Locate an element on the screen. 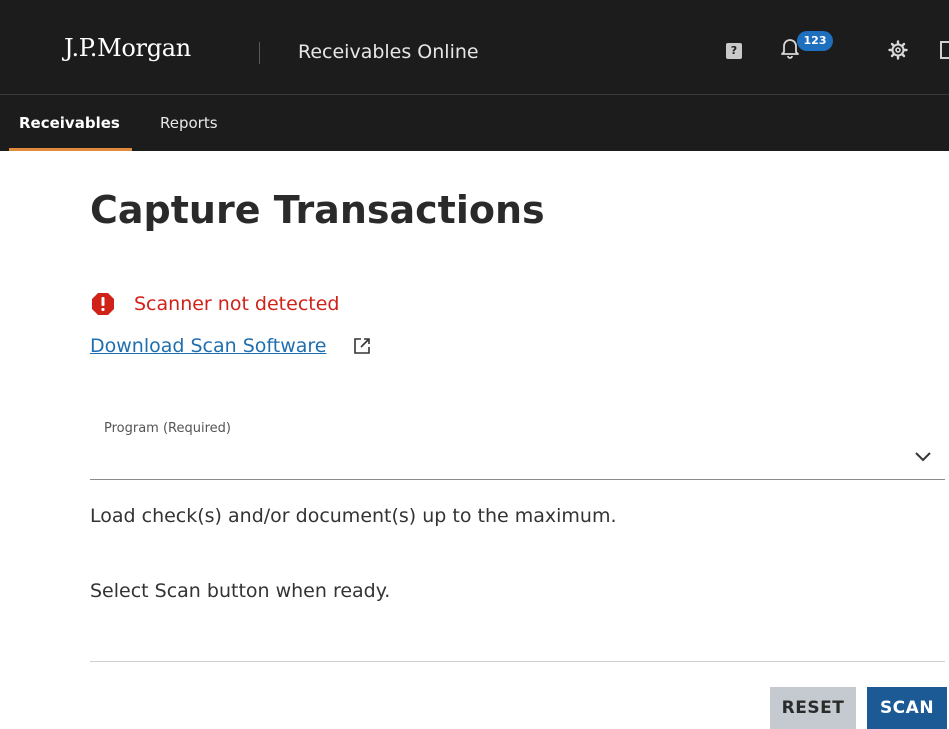 This screenshot has height=729, width=949. notification-count-badge: 123 is located at coordinates (815, 41).